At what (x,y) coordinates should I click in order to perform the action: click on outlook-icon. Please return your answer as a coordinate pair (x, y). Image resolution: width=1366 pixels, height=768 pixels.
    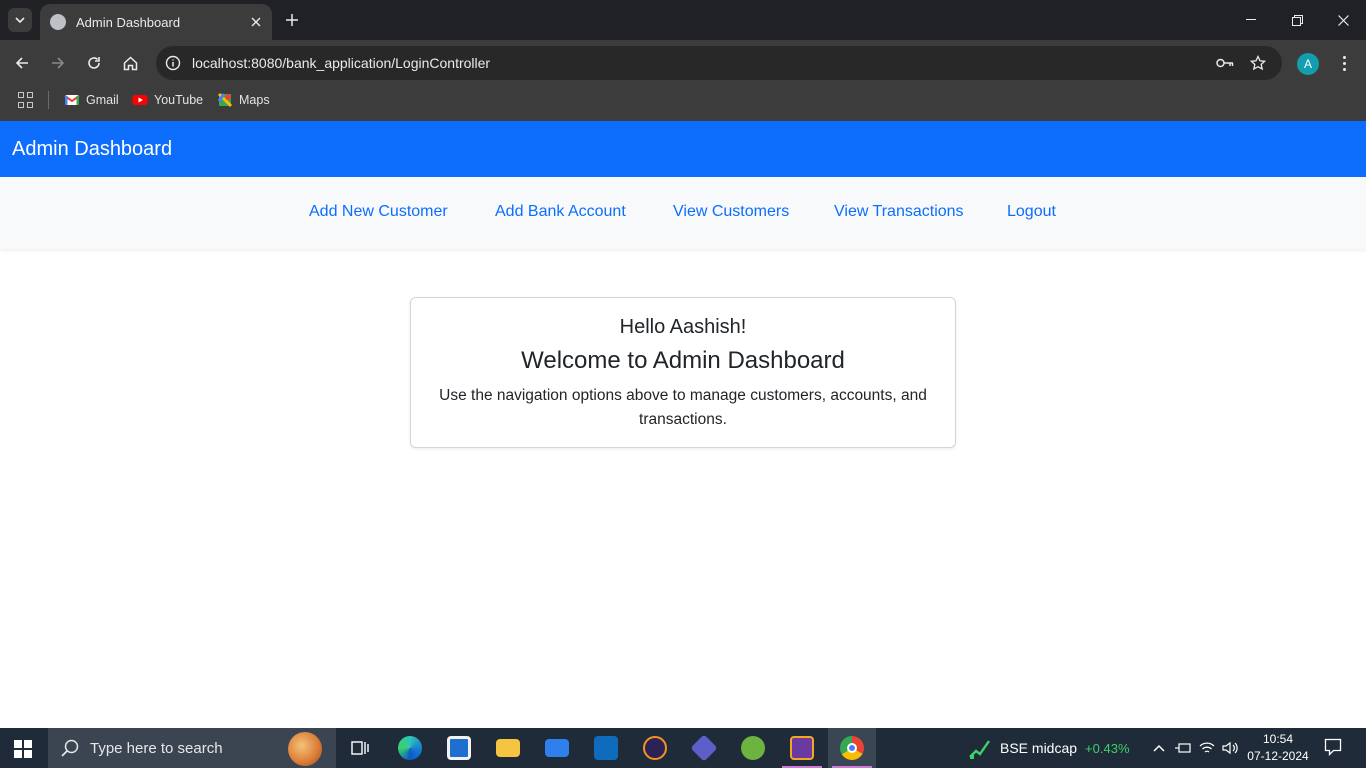
    Looking at the image, I should click on (606, 748).